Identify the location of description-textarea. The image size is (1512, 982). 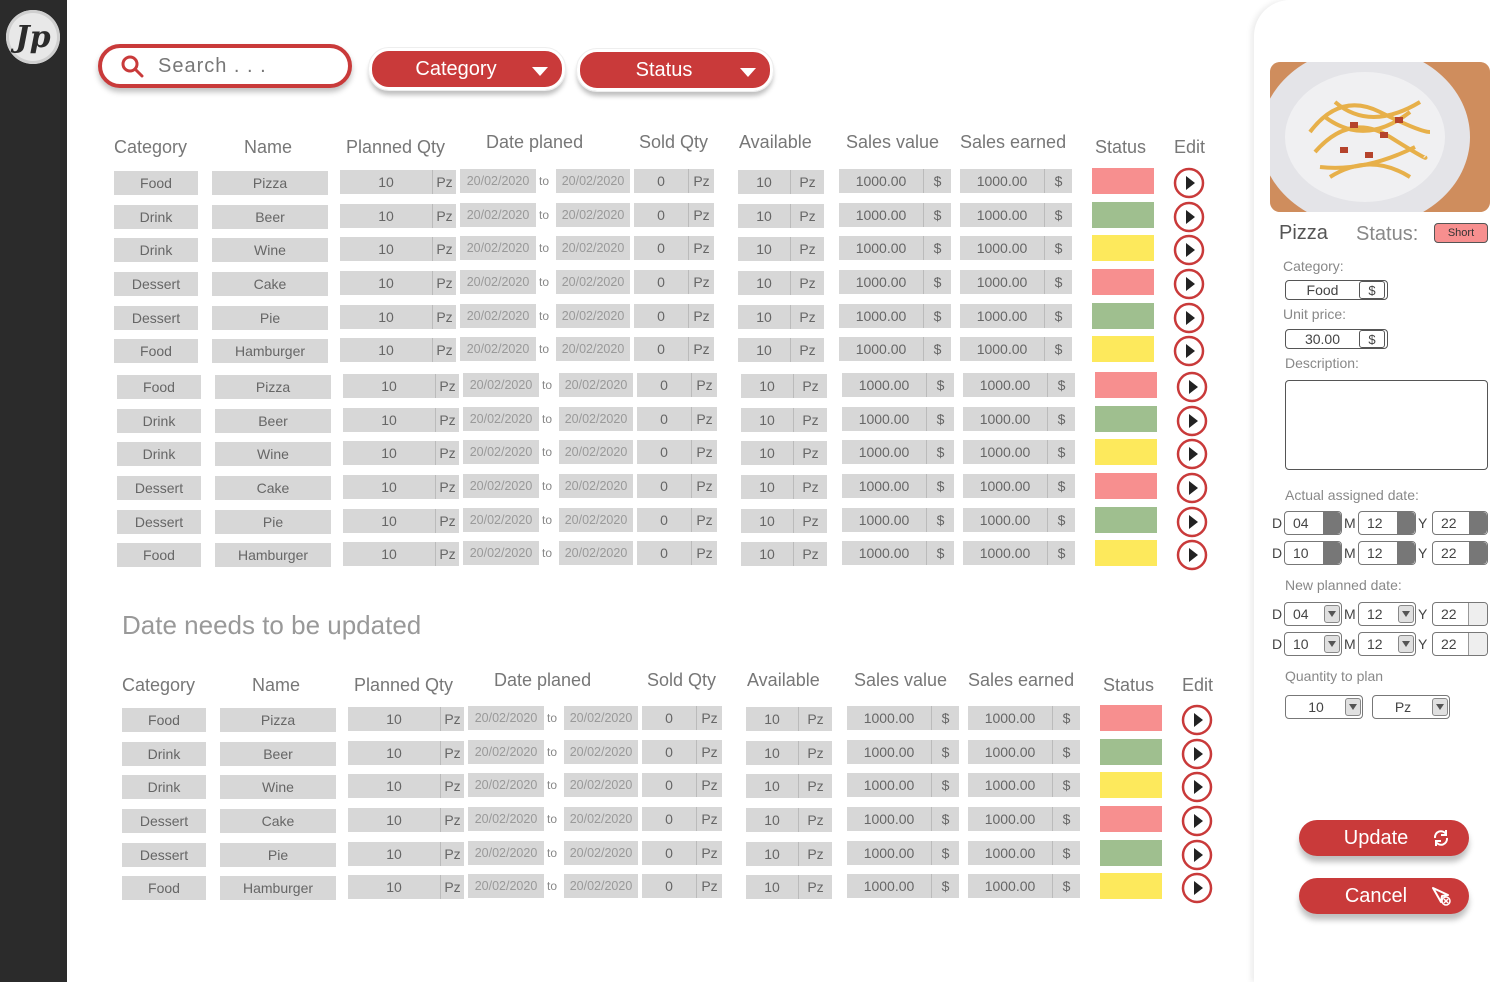
(1386, 425).